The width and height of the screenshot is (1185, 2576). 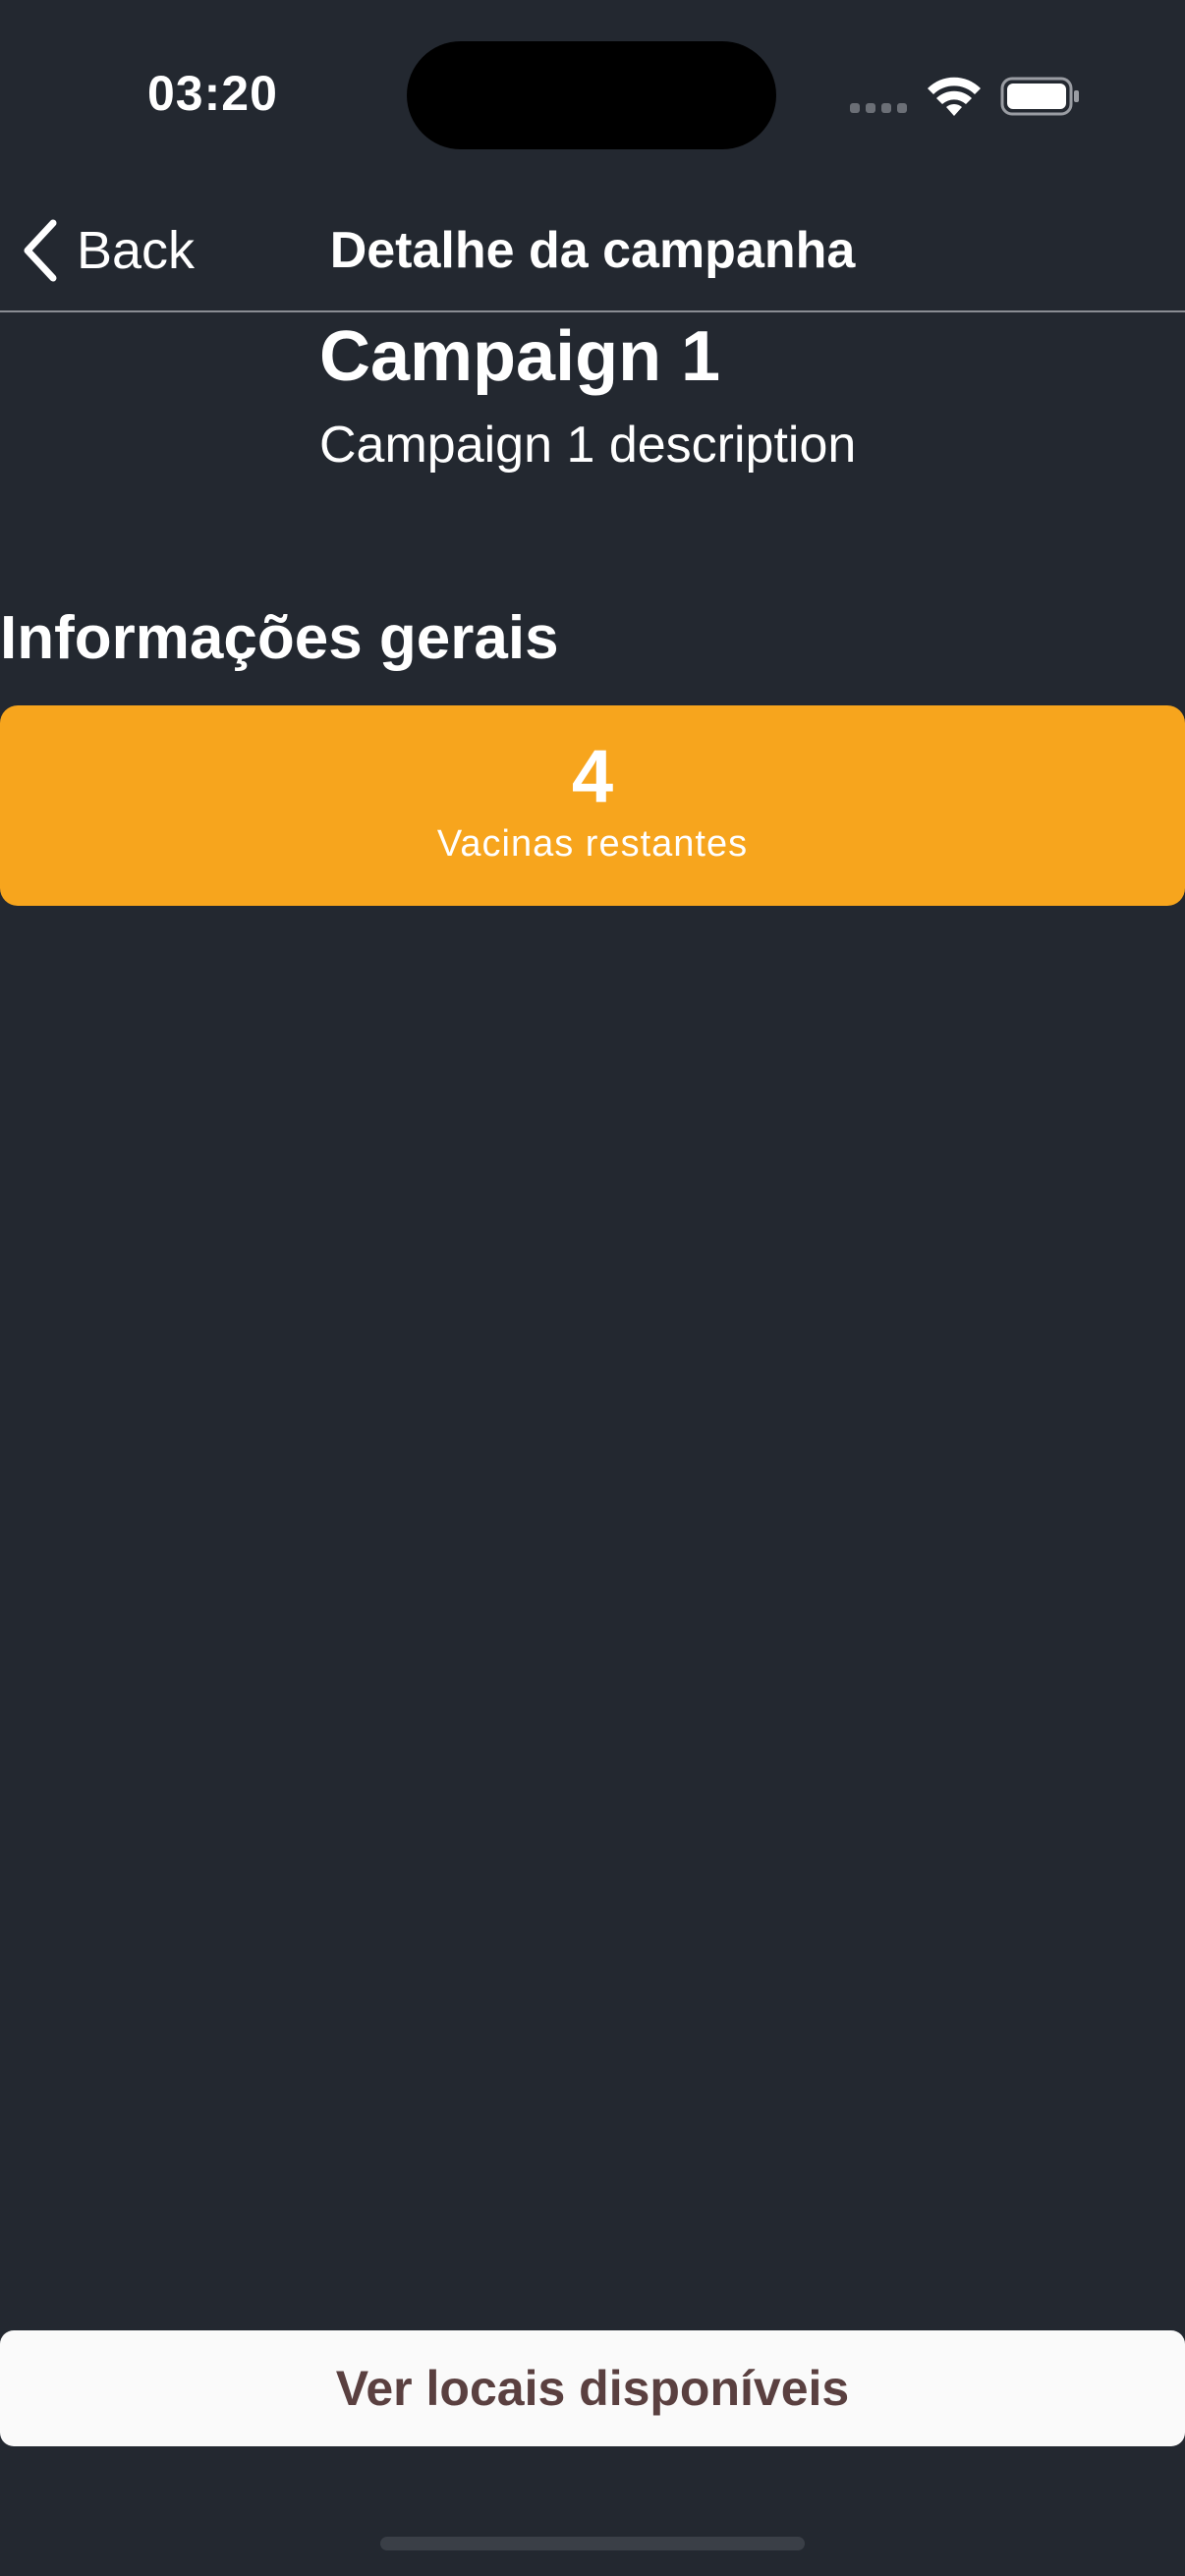 I want to click on dynamic-island, so click(x=592, y=95).